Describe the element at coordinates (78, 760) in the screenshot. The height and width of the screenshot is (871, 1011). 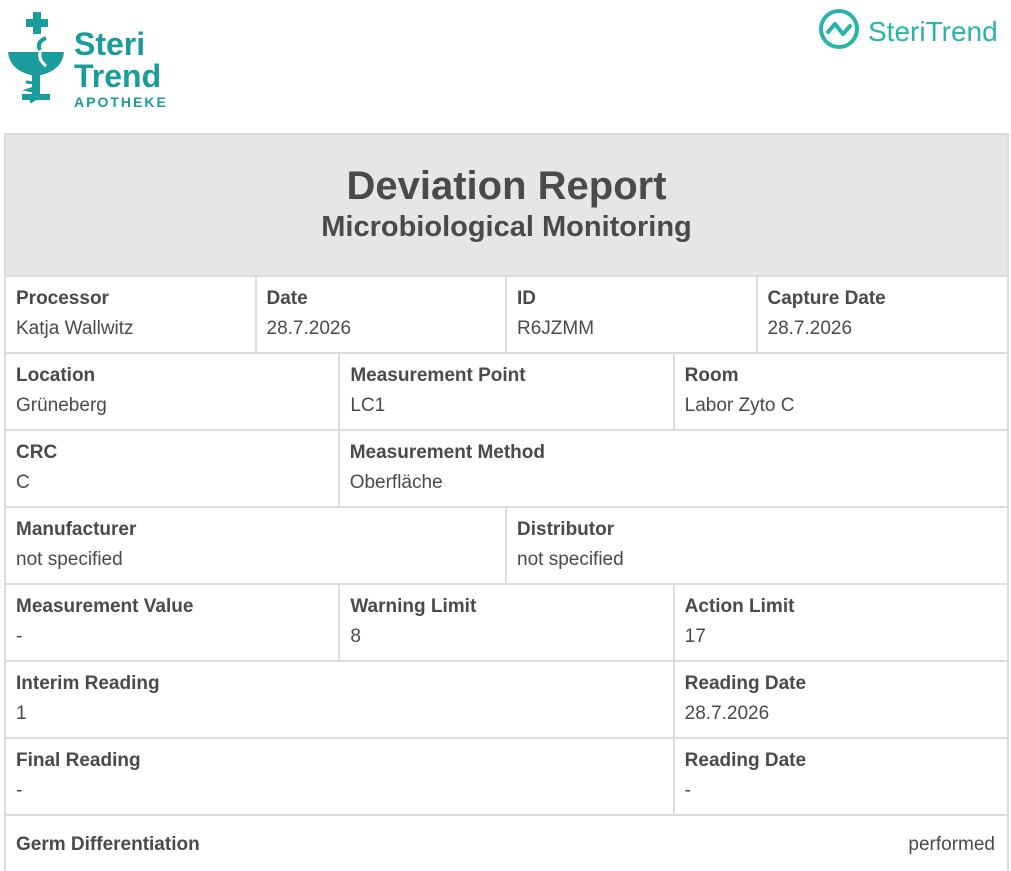
I see `field-label: Final Reading` at that location.